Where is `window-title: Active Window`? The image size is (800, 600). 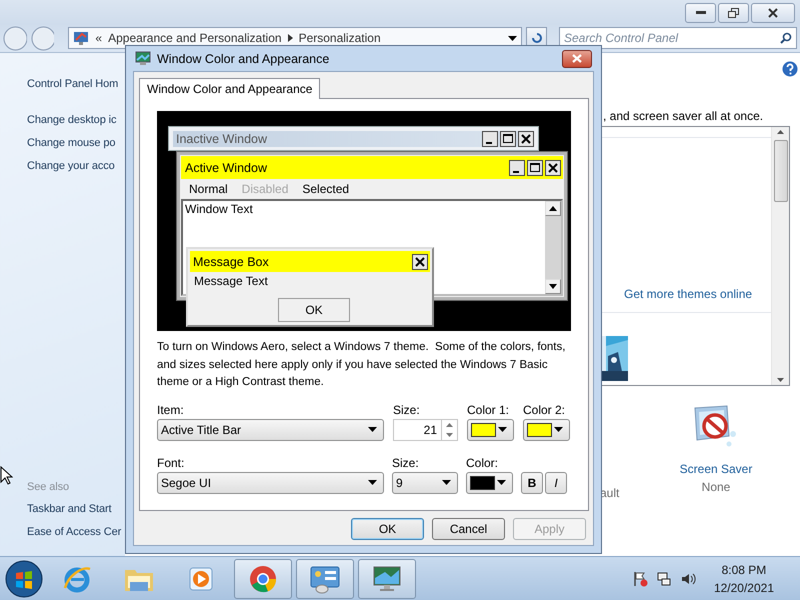
window-title: Active Window is located at coordinates (226, 167).